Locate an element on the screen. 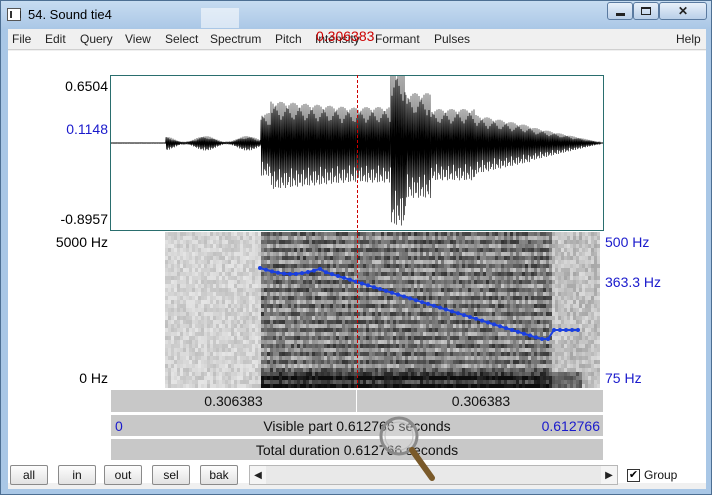 This screenshot has width=712, height=495. zoom-in-button: in is located at coordinates (77, 475).